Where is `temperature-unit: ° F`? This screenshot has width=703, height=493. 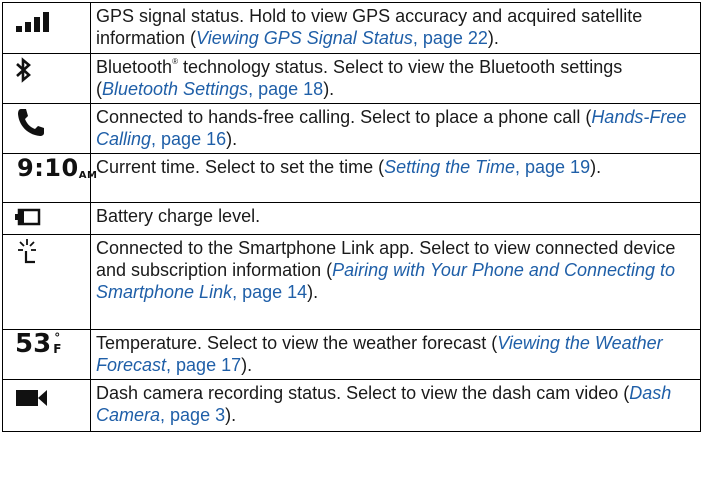 temperature-unit: ° F is located at coordinates (57, 344).